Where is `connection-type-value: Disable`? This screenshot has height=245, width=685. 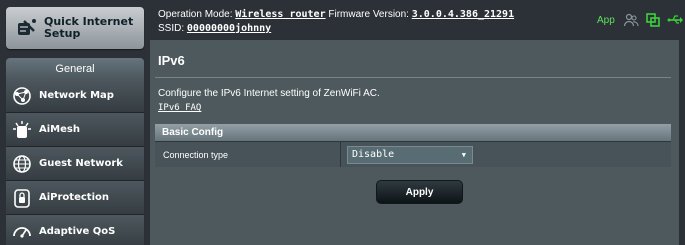
connection-type-value: Disable is located at coordinates (373, 154).